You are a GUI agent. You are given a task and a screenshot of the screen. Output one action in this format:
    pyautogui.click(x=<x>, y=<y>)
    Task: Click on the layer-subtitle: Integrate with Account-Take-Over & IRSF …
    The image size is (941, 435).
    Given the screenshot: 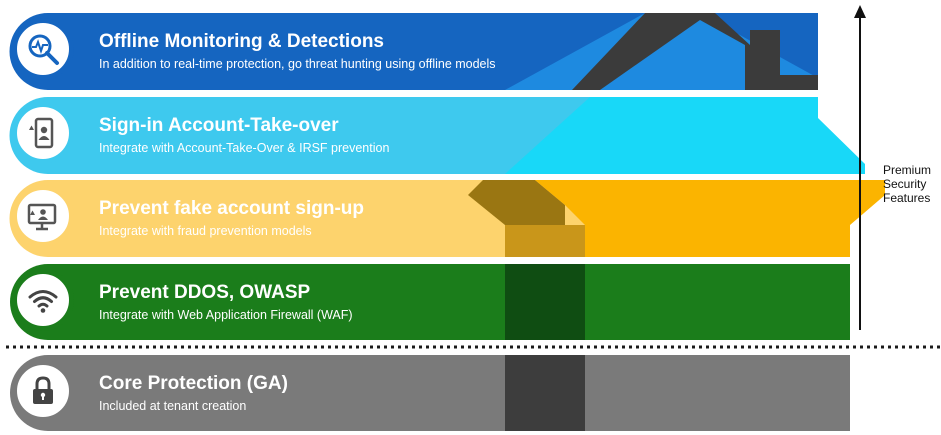 What is the action you would take?
    pyautogui.click(x=244, y=148)
    